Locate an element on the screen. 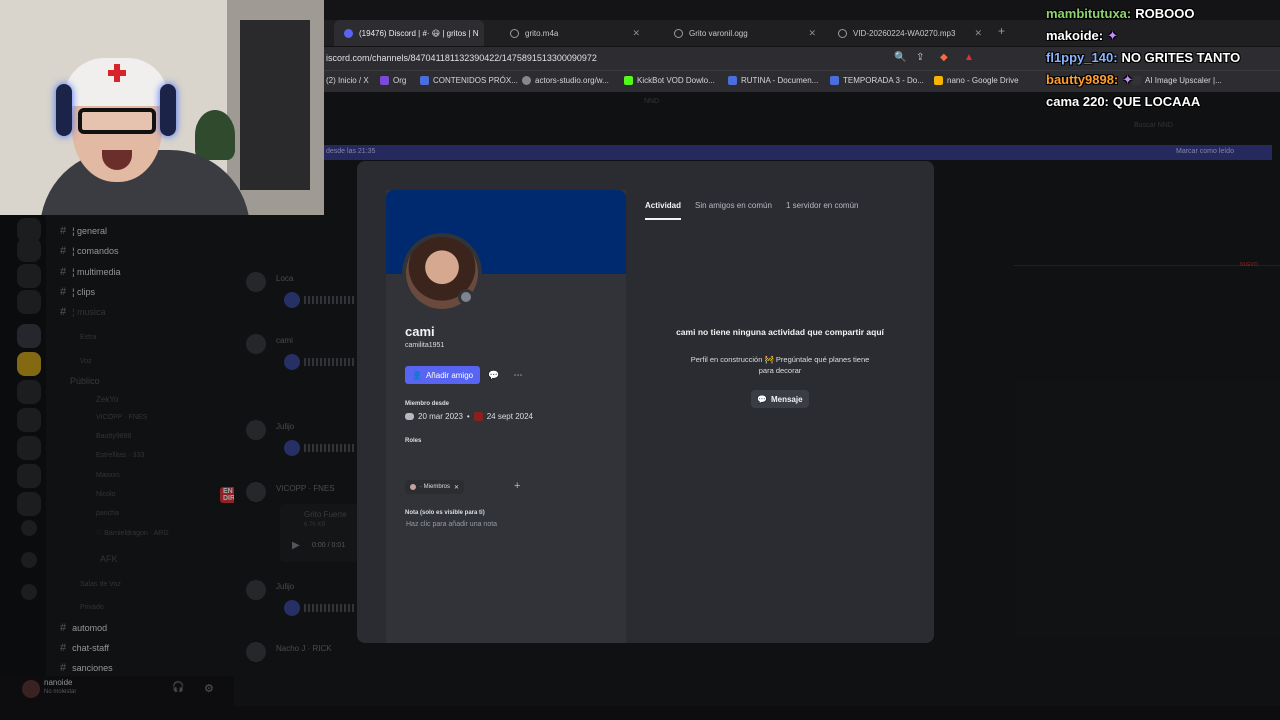 The height and width of the screenshot is (720, 1280). chat-user: bautty9898: is located at coordinates (1082, 79).